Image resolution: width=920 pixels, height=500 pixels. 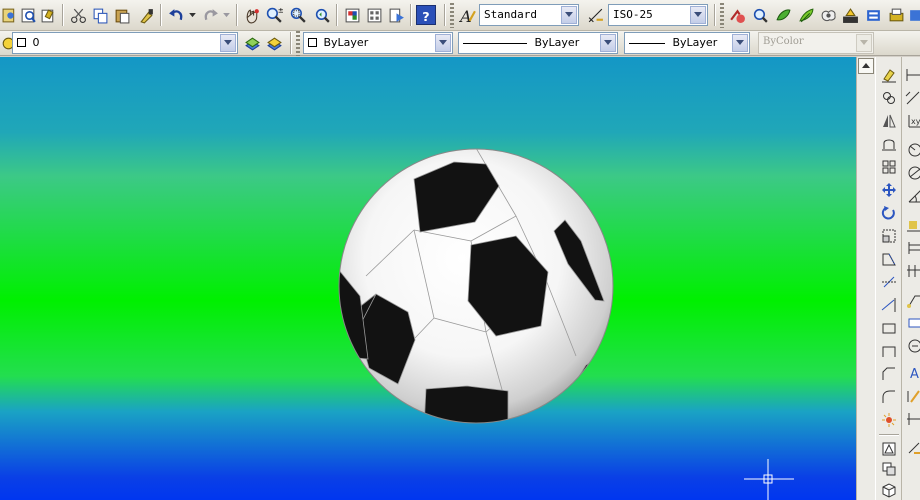 I want to click on help-icon: ?, so click(x=426, y=15).